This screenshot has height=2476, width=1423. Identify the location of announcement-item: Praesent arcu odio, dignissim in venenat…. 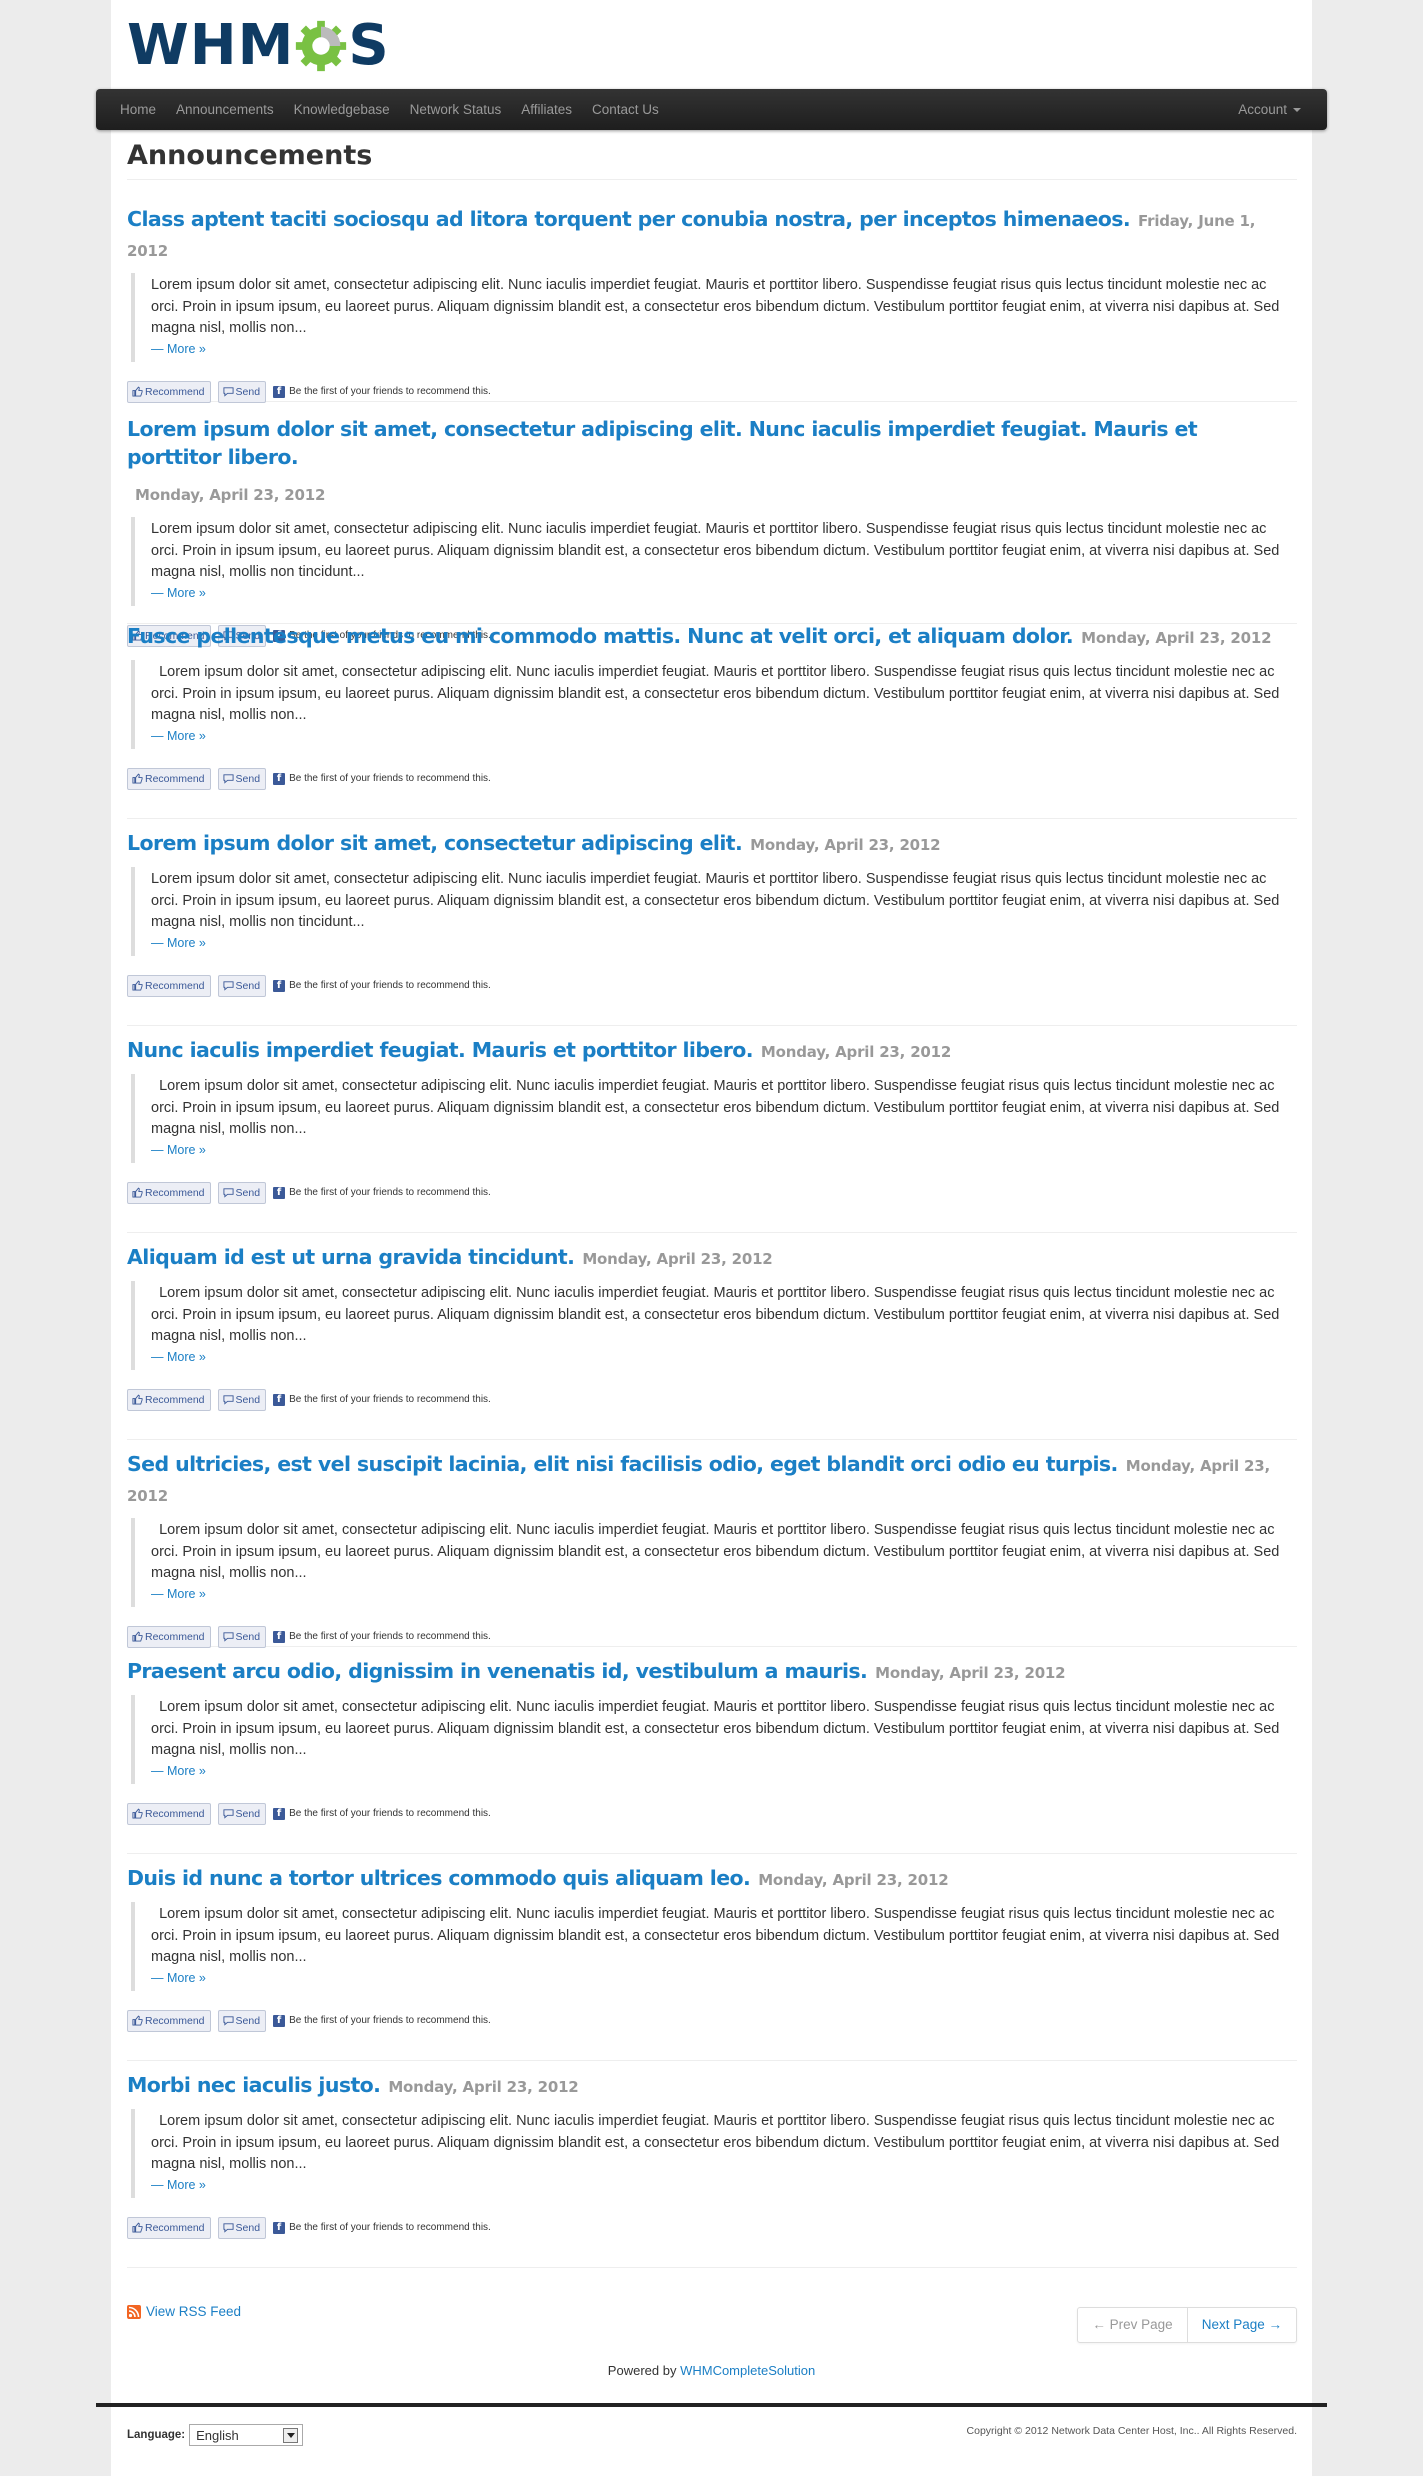
(712, 1755).